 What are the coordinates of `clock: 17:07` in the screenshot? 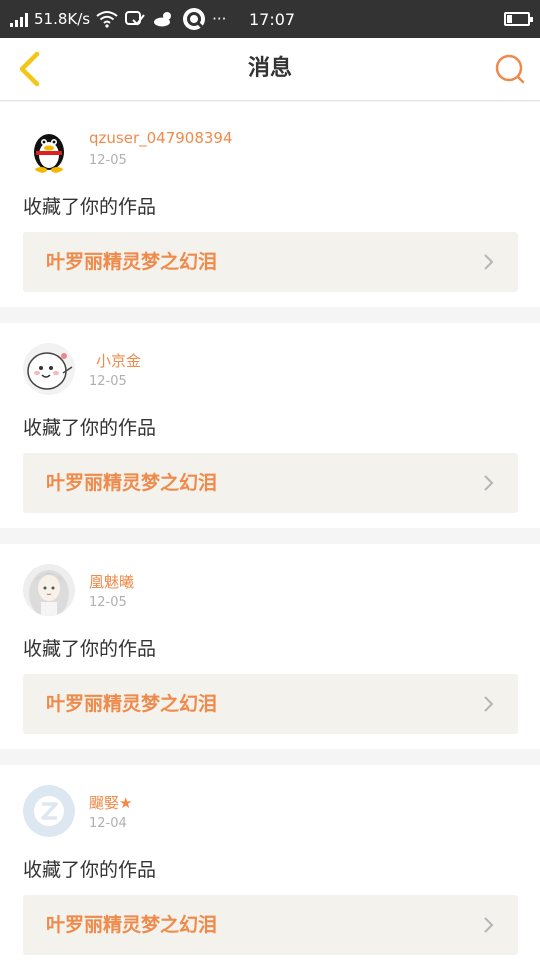 It's located at (272, 19).